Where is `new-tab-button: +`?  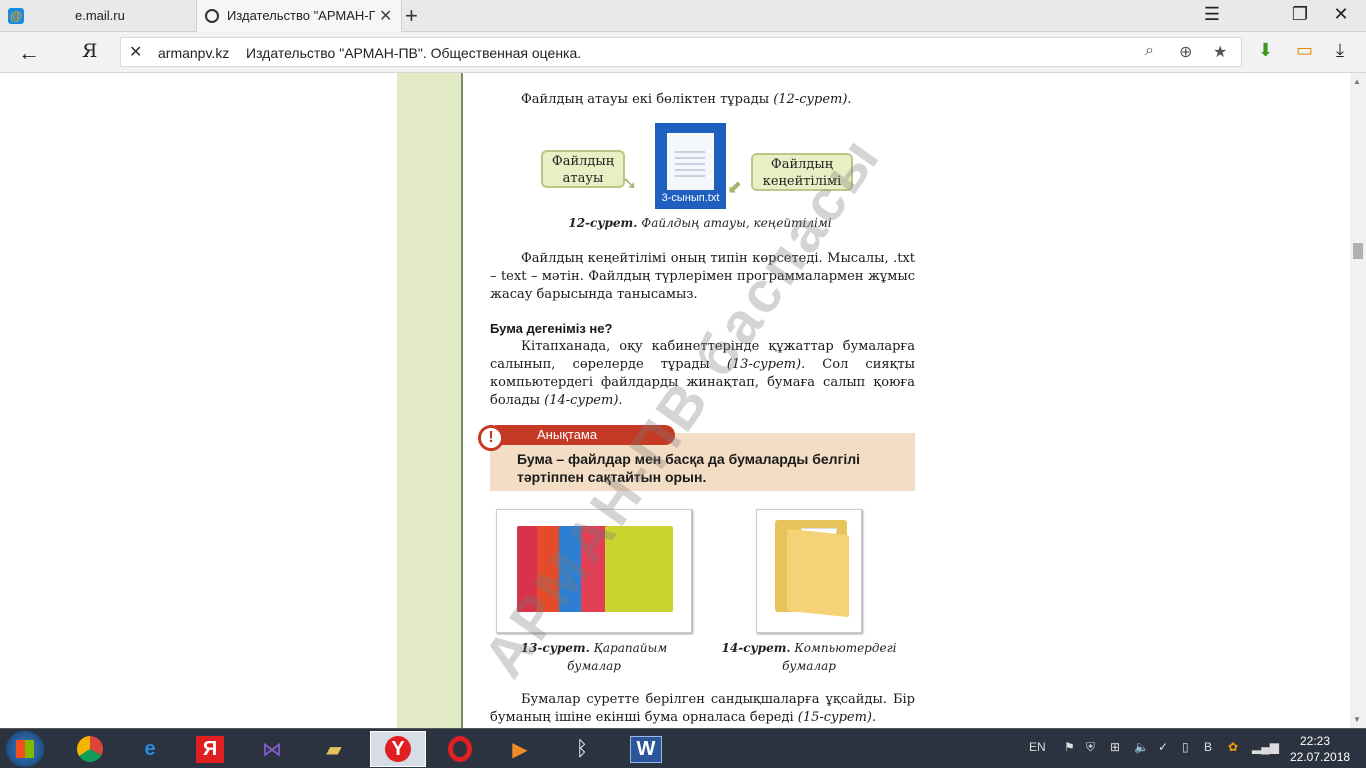
new-tab-button: + is located at coordinates (411, 16).